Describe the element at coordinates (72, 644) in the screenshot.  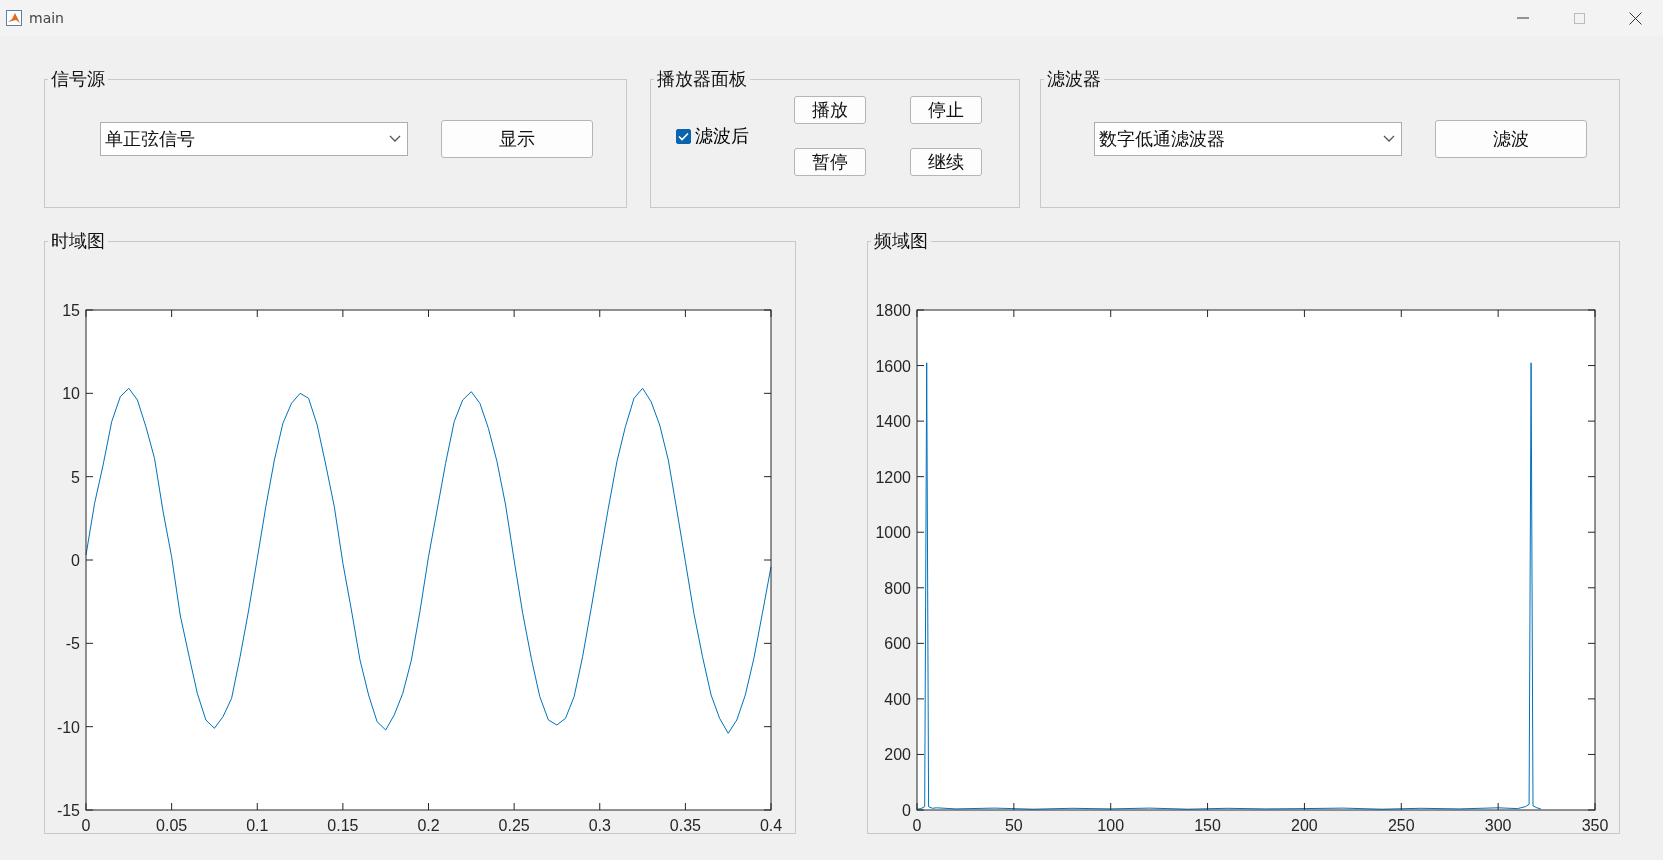
I see `tick-label: -5` at that location.